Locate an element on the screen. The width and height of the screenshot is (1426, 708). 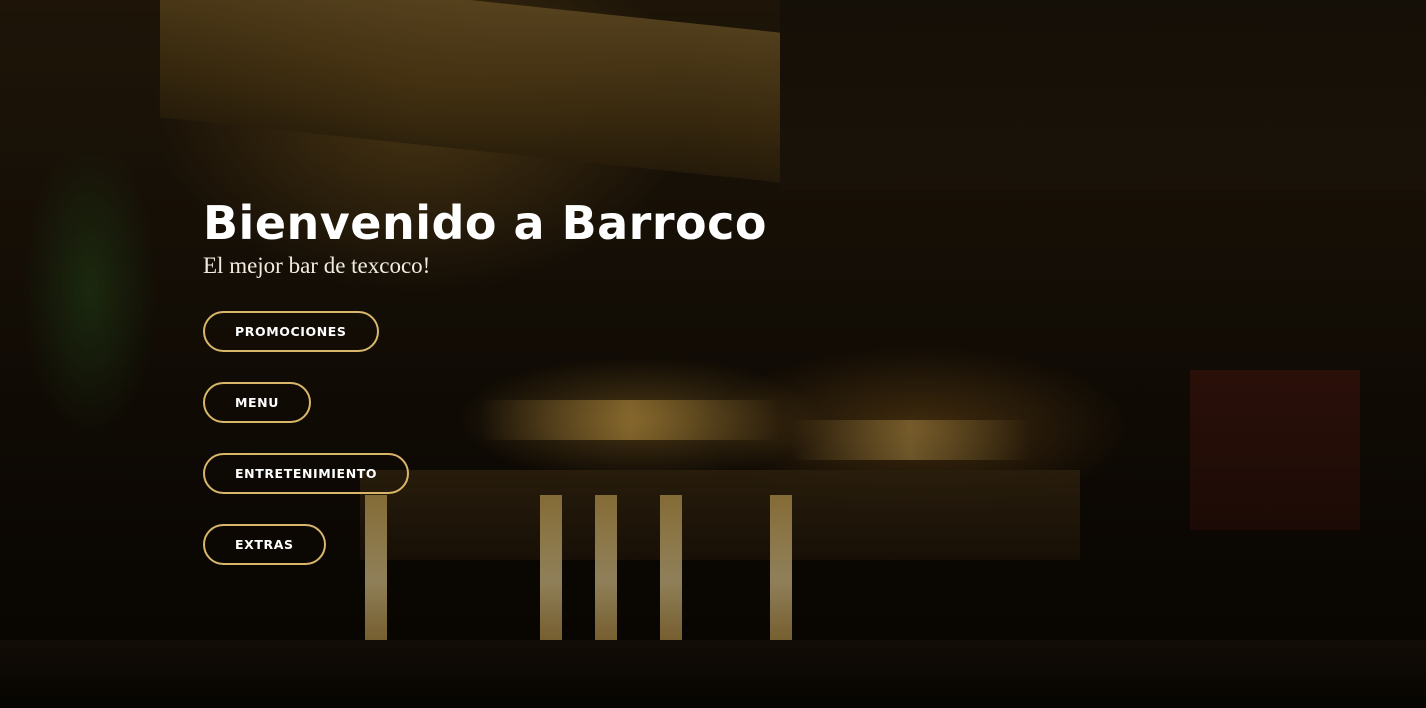
page-title: Bienvenido a Barroco is located at coordinates (485, 223).